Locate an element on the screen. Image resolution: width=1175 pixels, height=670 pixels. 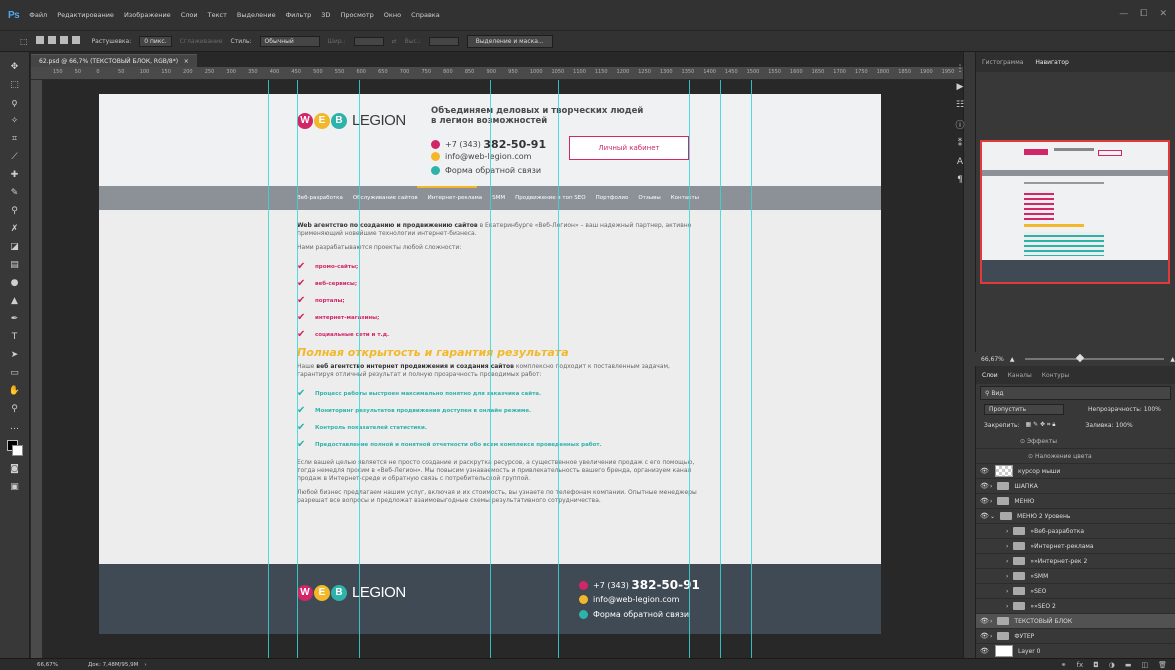
nav-item-ads: Интернет-реклама is located at coordinates (455, 198).